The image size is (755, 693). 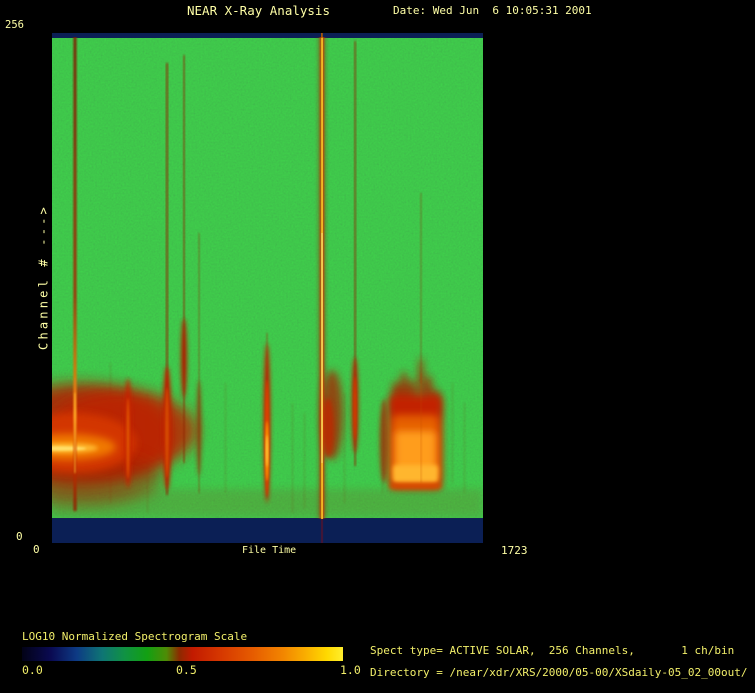 What do you see at coordinates (186, 670) in the screenshot?
I see `colorbar-tick-mid: 0.5` at bounding box center [186, 670].